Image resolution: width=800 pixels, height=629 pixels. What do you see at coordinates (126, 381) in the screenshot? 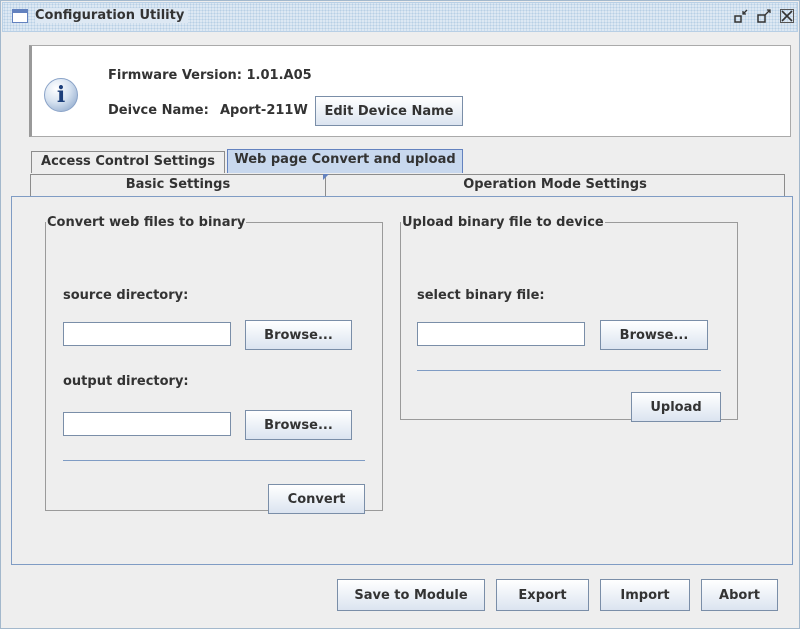
I see `output-directory-label: output directory:` at bounding box center [126, 381].